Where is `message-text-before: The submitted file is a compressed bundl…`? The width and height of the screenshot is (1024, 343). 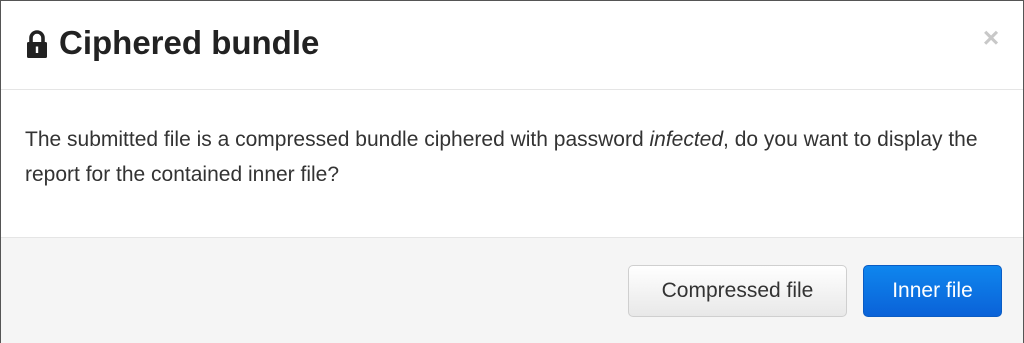 message-text-before: The submitted file is a compressed bundl… is located at coordinates (337, 139).